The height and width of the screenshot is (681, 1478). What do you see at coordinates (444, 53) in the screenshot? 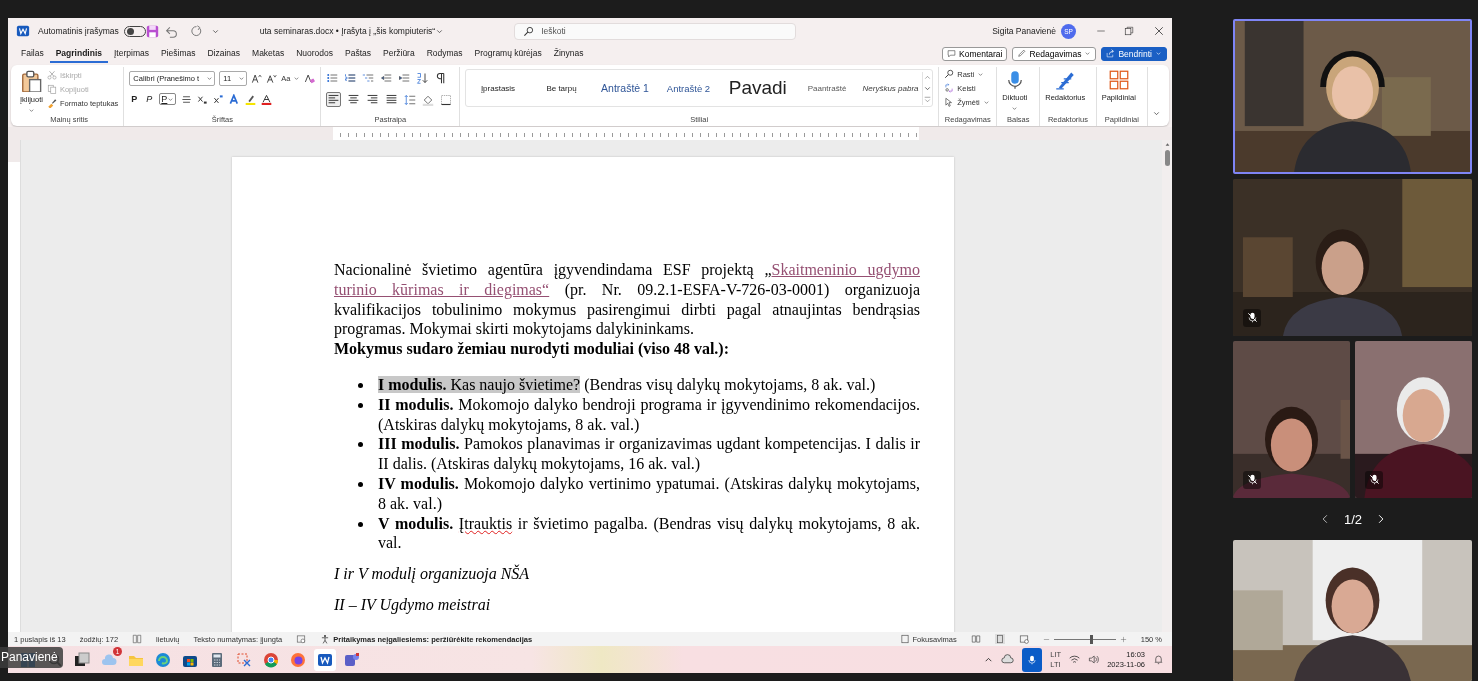
I see `ribbon-tab: Rodymas` at bounding box center [444, 53].